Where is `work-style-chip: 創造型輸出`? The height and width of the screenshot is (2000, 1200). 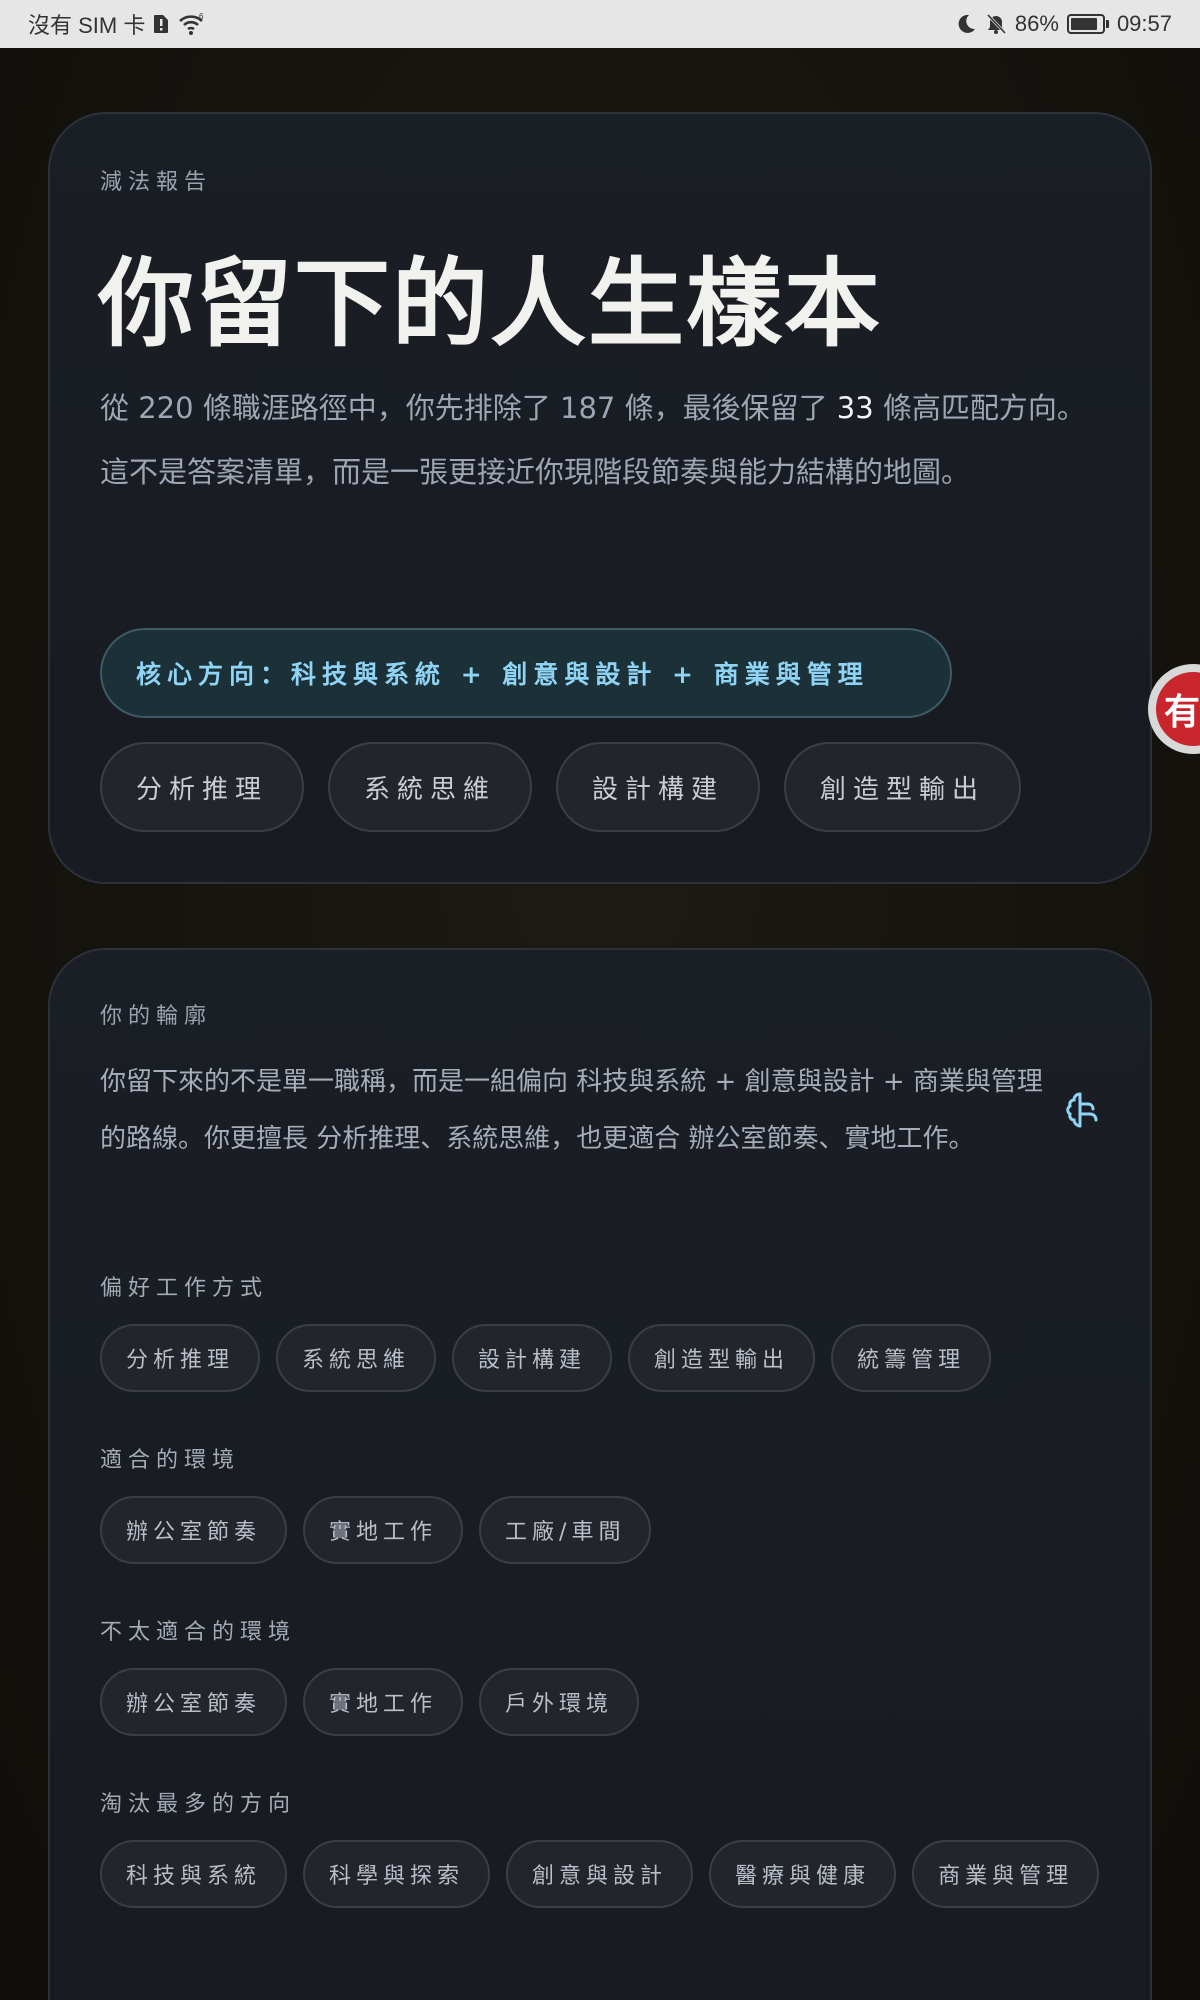
work-style-chip: 創造型輸出 is located at coordinates (722, 1358).